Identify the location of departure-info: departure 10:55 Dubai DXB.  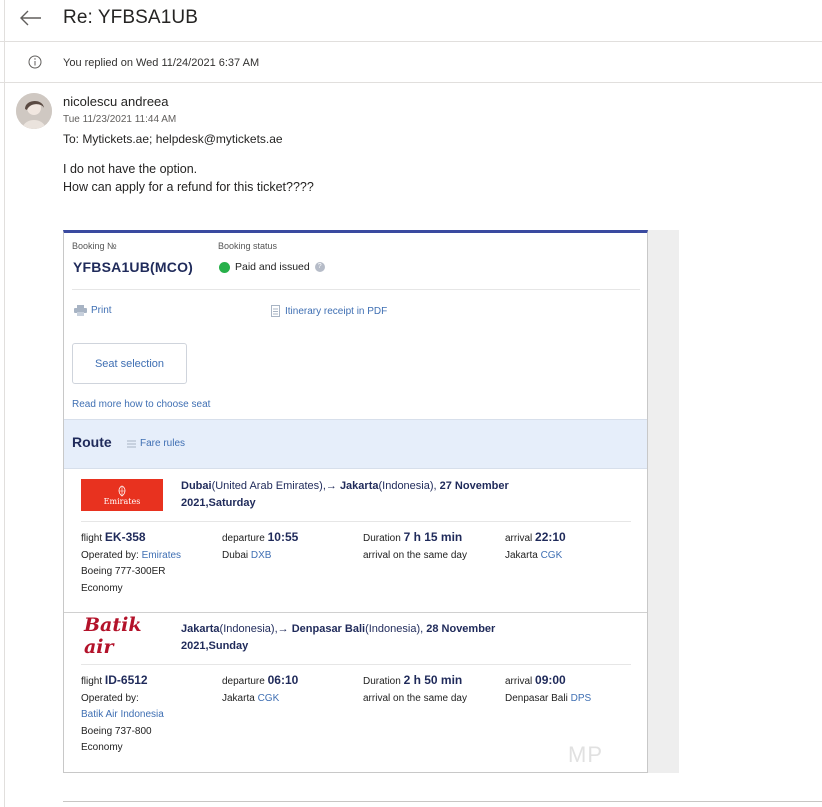
(260, 546).